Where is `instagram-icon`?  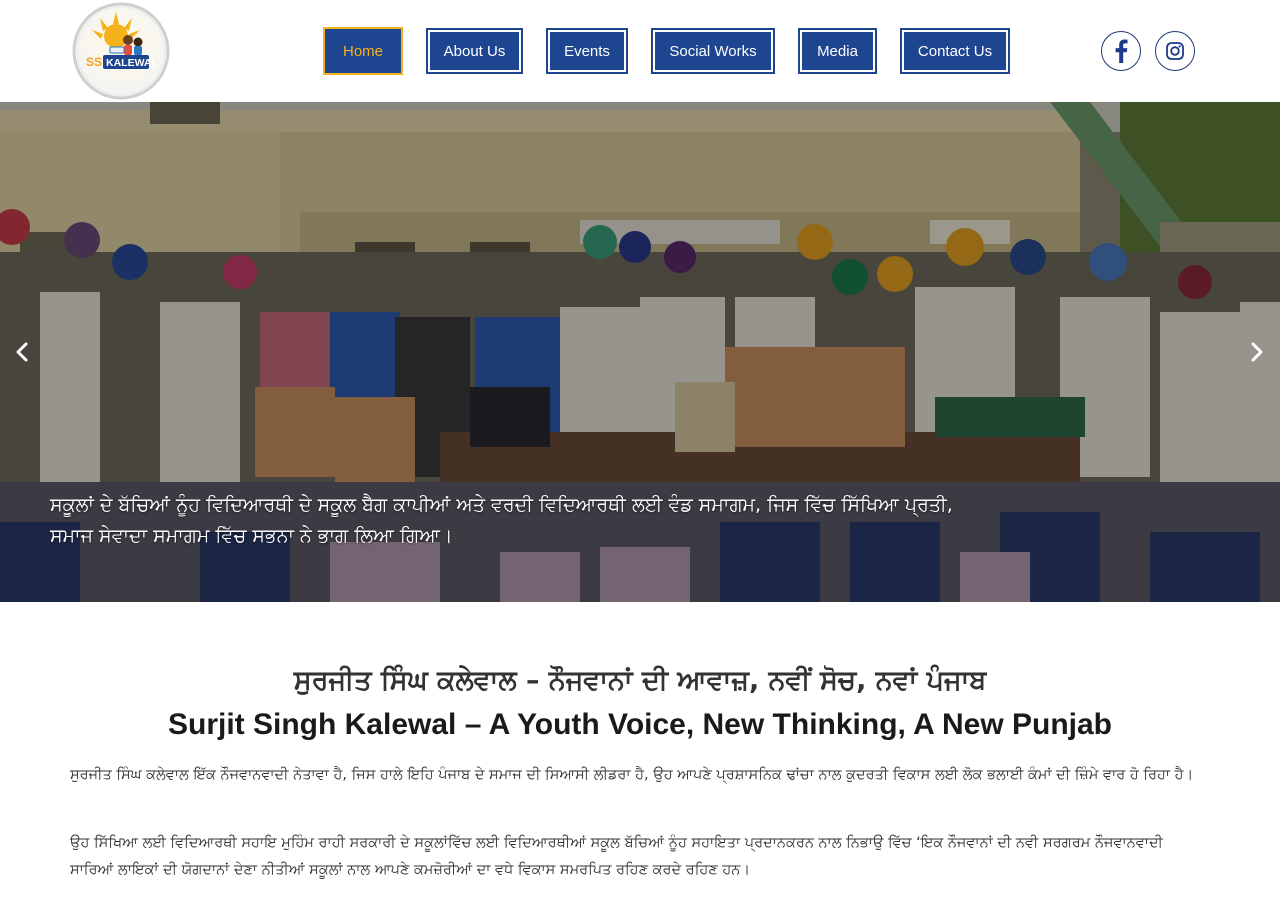 instagram-icon is located at coordinates (1175, 51).